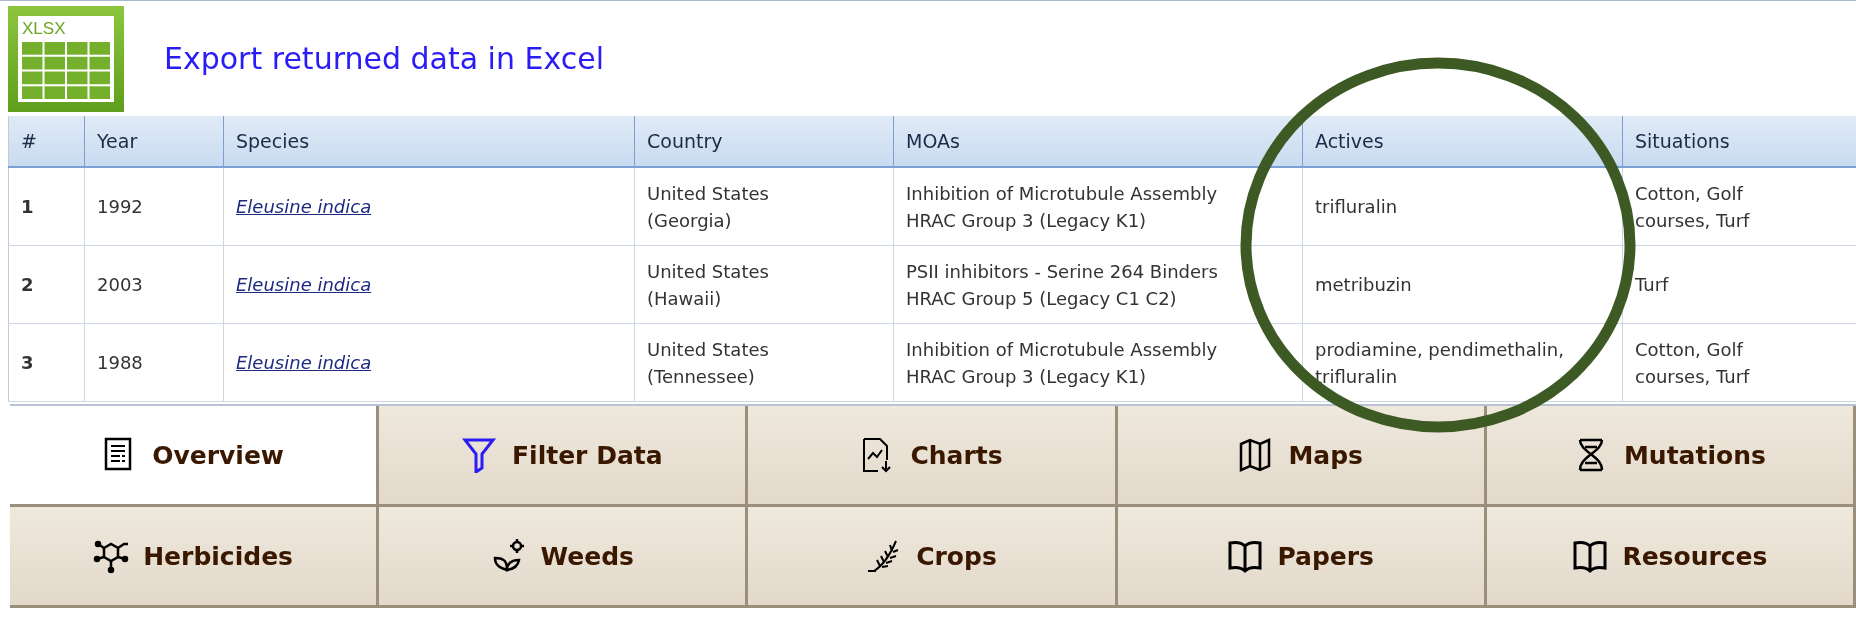 This screenshot has width=1856, height=644. Describe the element at coordinates (384, 58) in the screenshot. I see `export-link: Export returned data in Excel` at that location.